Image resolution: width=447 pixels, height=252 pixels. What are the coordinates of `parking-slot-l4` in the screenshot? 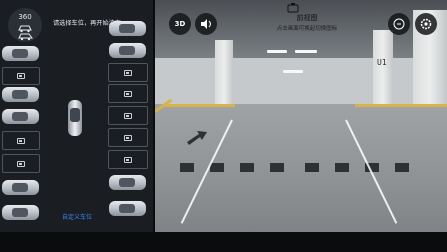 It's located at (21, 117).